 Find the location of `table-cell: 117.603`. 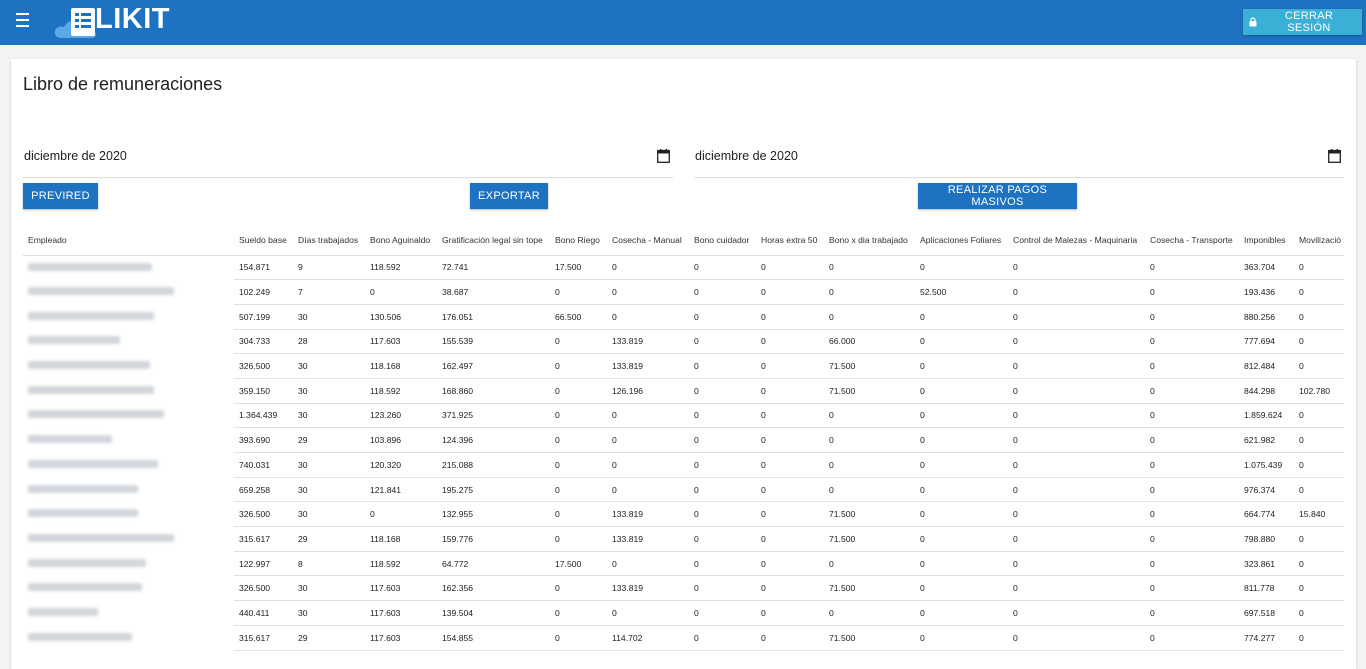

table-cell: 117.603 is located at coordinates (401, 638).